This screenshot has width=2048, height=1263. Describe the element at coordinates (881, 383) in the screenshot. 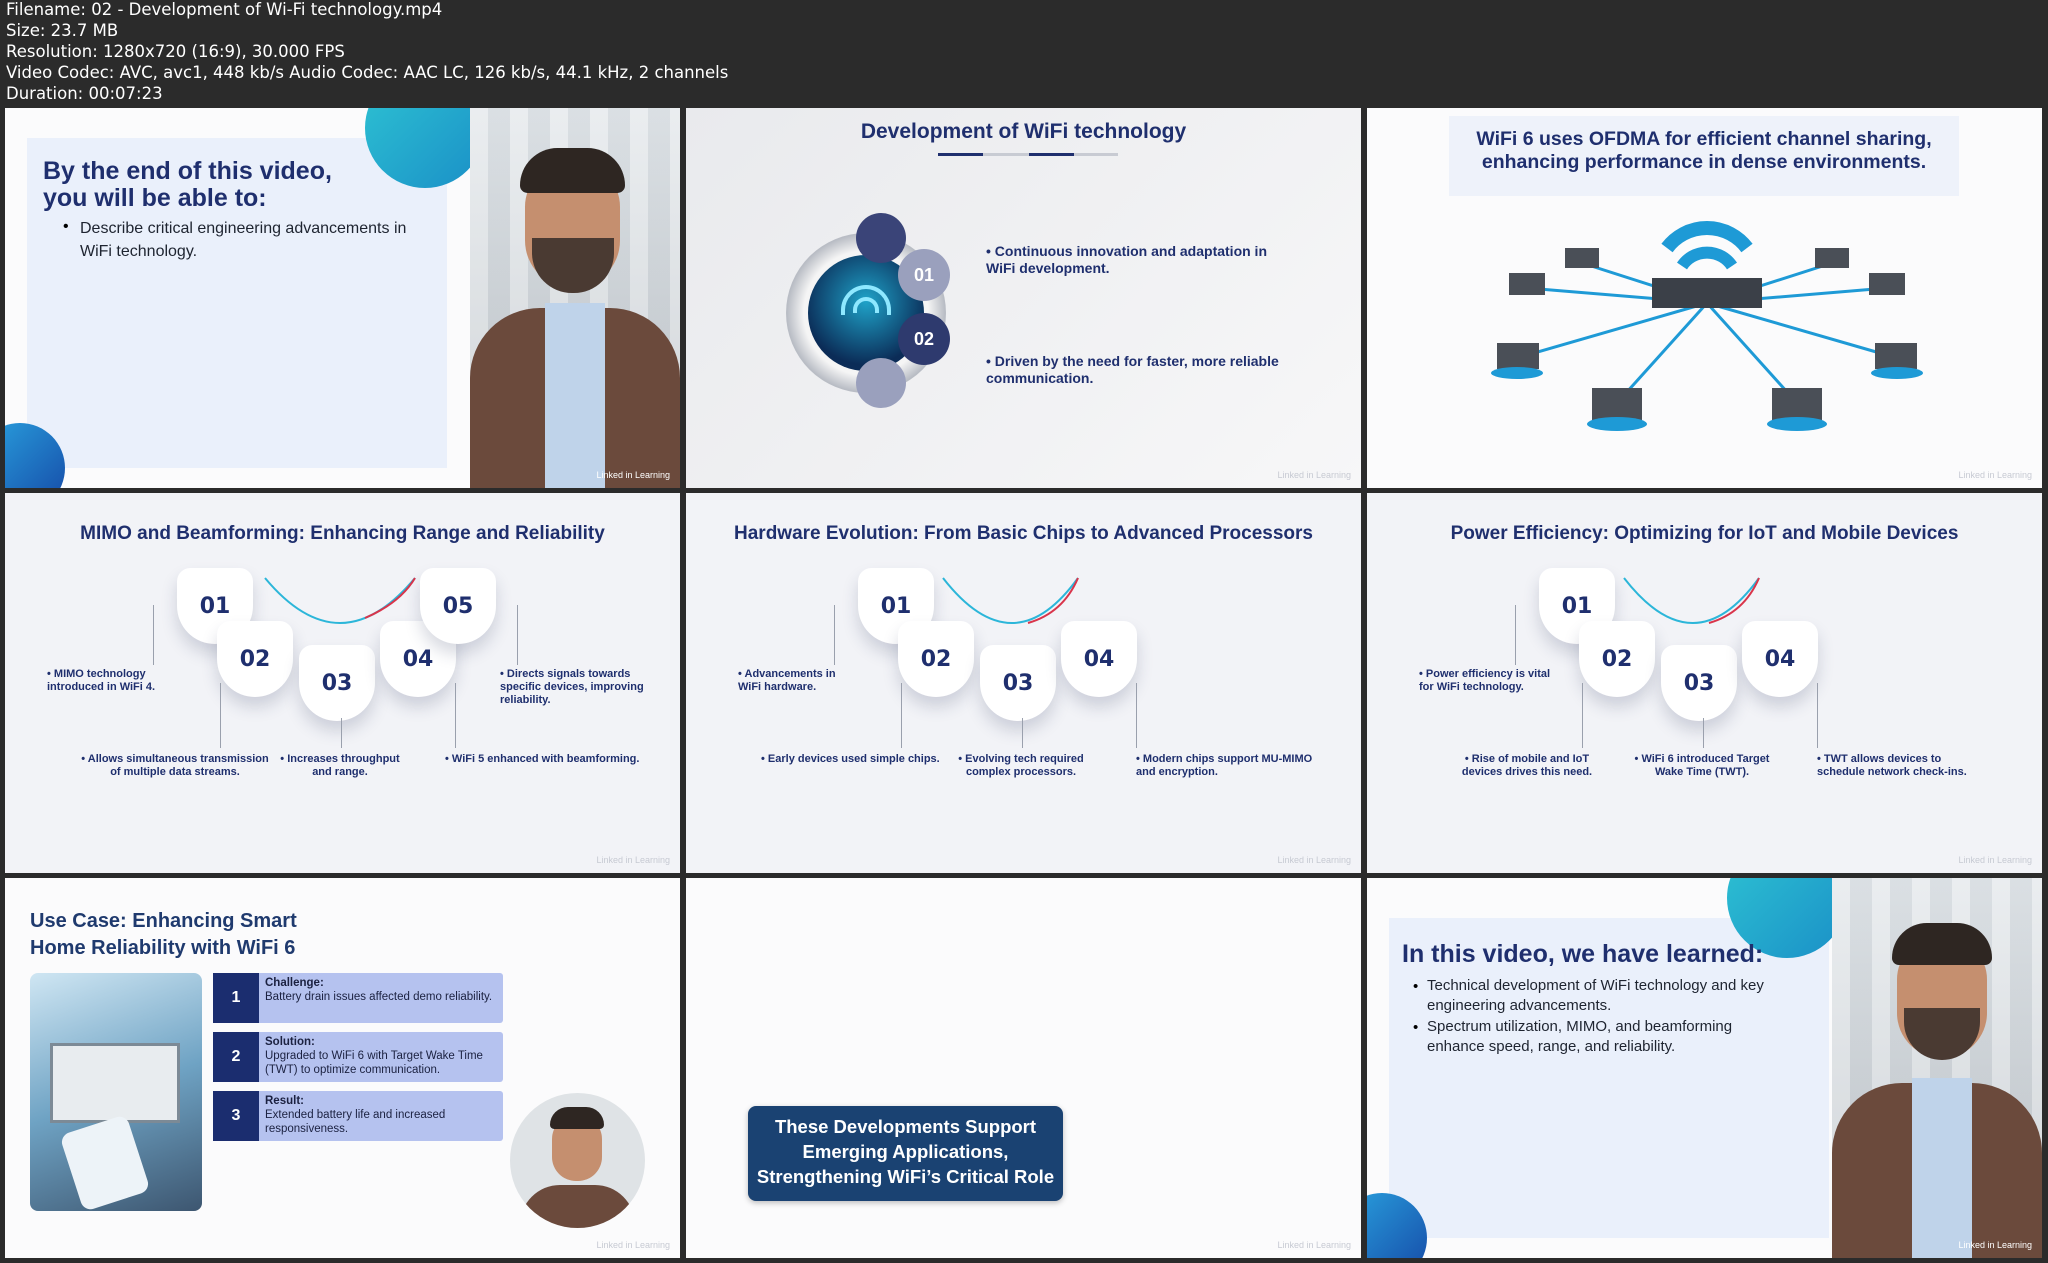

I see `node-bottom` at that location.